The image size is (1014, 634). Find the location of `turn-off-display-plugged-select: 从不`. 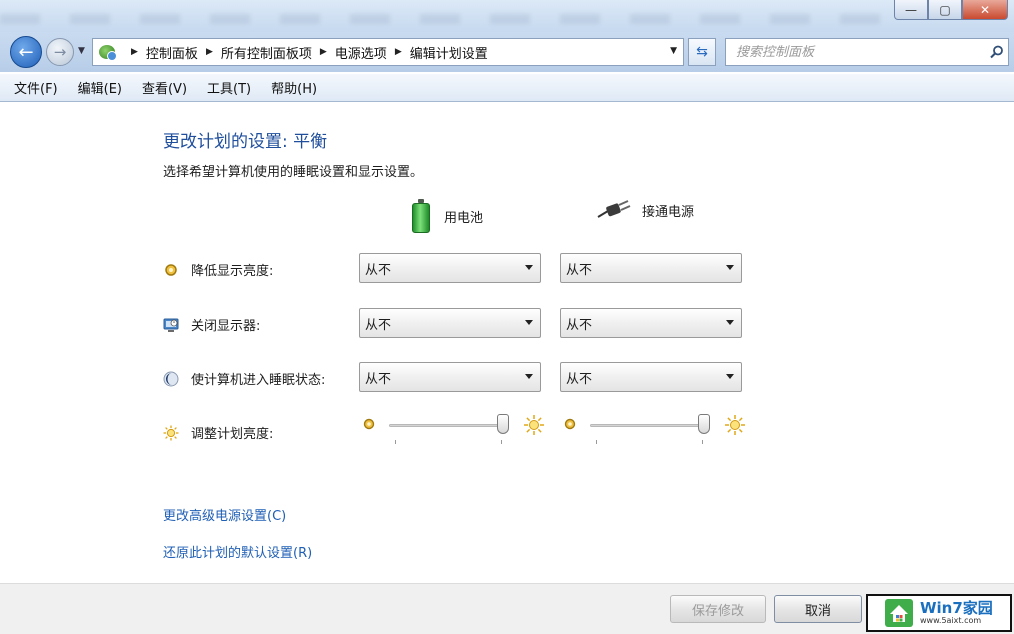

turn-off-display-plugged-select: 从不 is located at coordinates (651, 323).